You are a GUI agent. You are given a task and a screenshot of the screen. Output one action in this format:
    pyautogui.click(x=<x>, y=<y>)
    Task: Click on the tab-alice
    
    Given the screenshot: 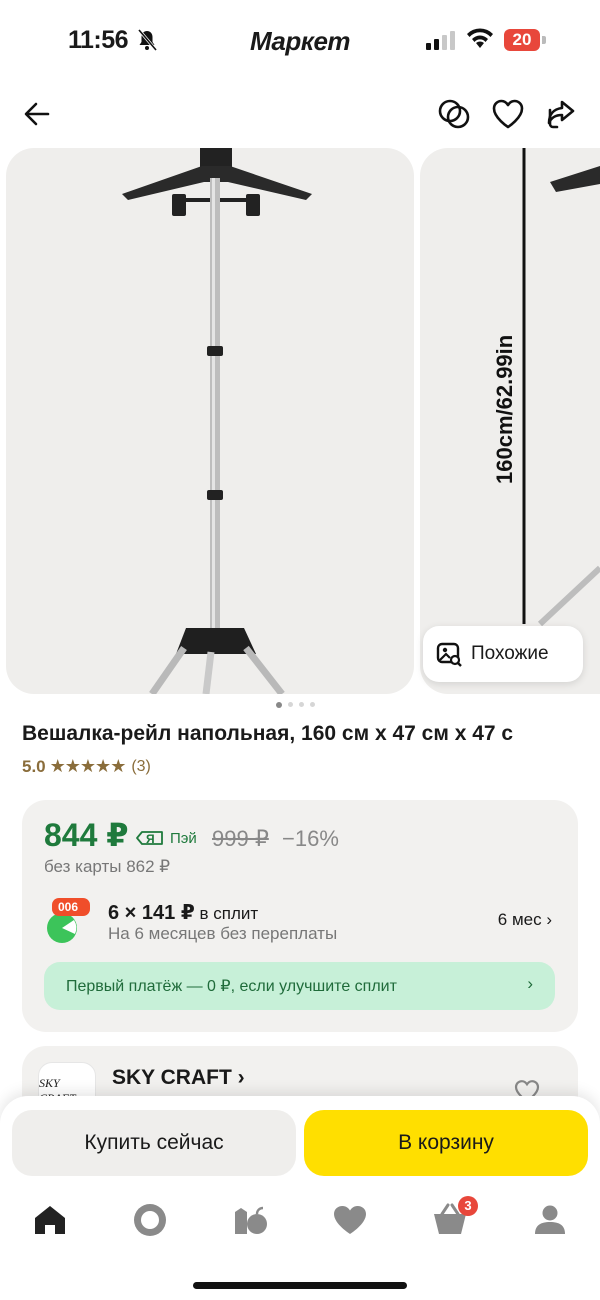 What is the action you would take?
    pyautogui.click(x=150, y=1220)
    